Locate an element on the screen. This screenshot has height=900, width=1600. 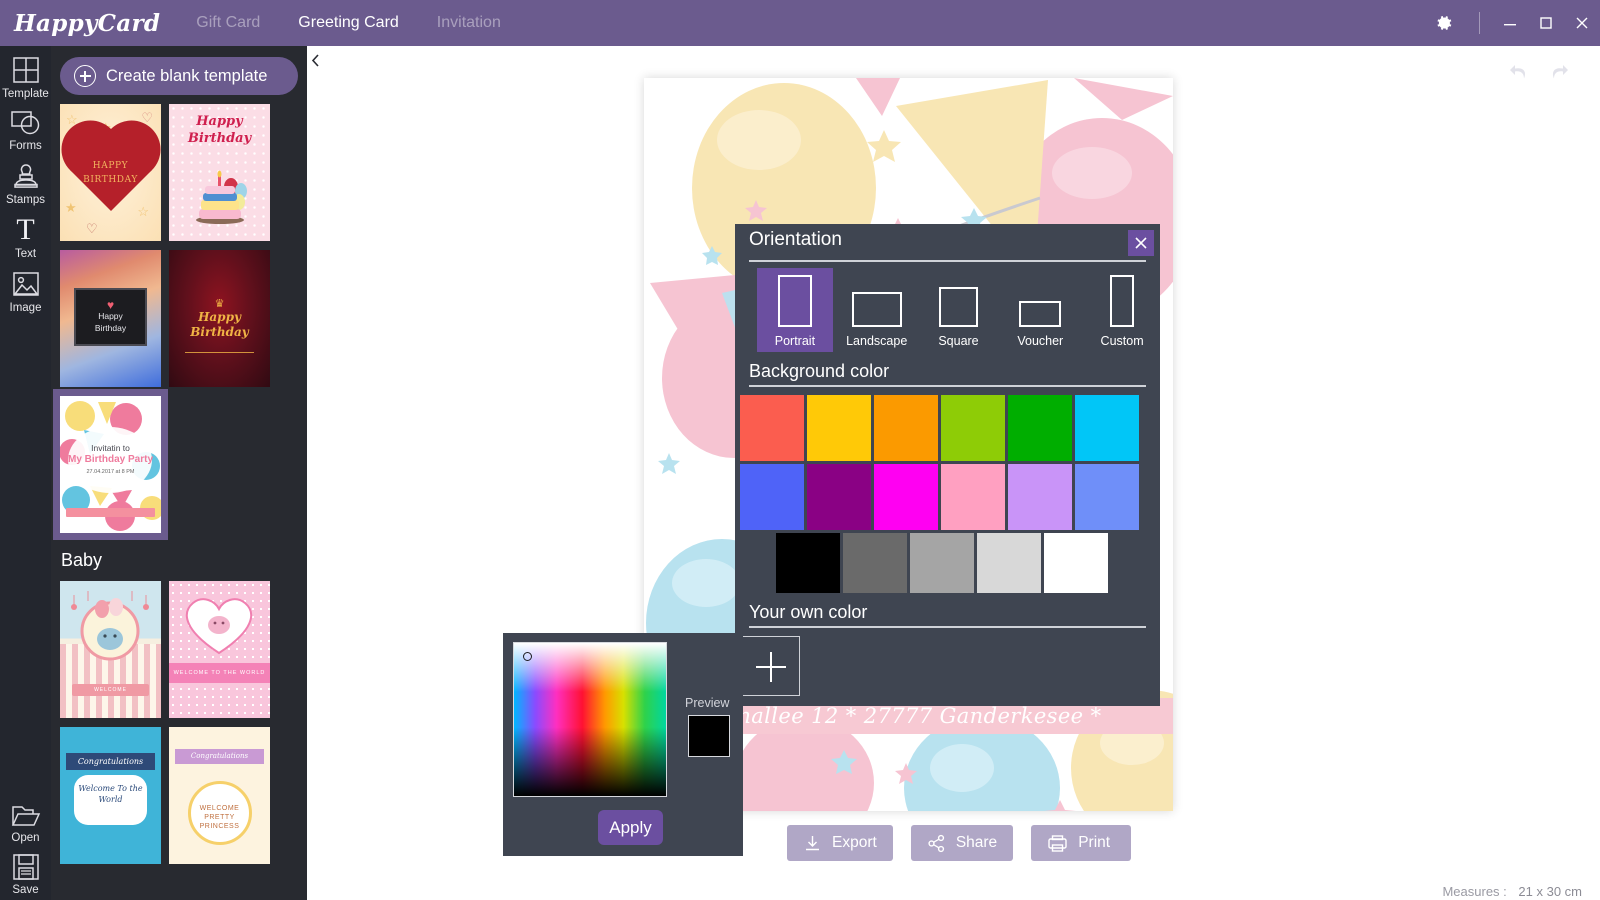
maximize-icon is located at coordinates (1546, 23).